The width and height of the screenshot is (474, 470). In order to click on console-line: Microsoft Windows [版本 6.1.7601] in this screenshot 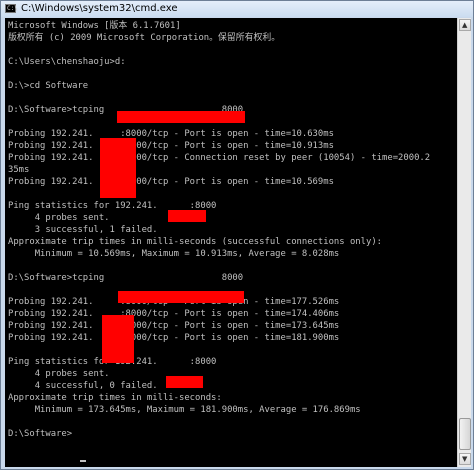, I will do `click(94, 26)`.